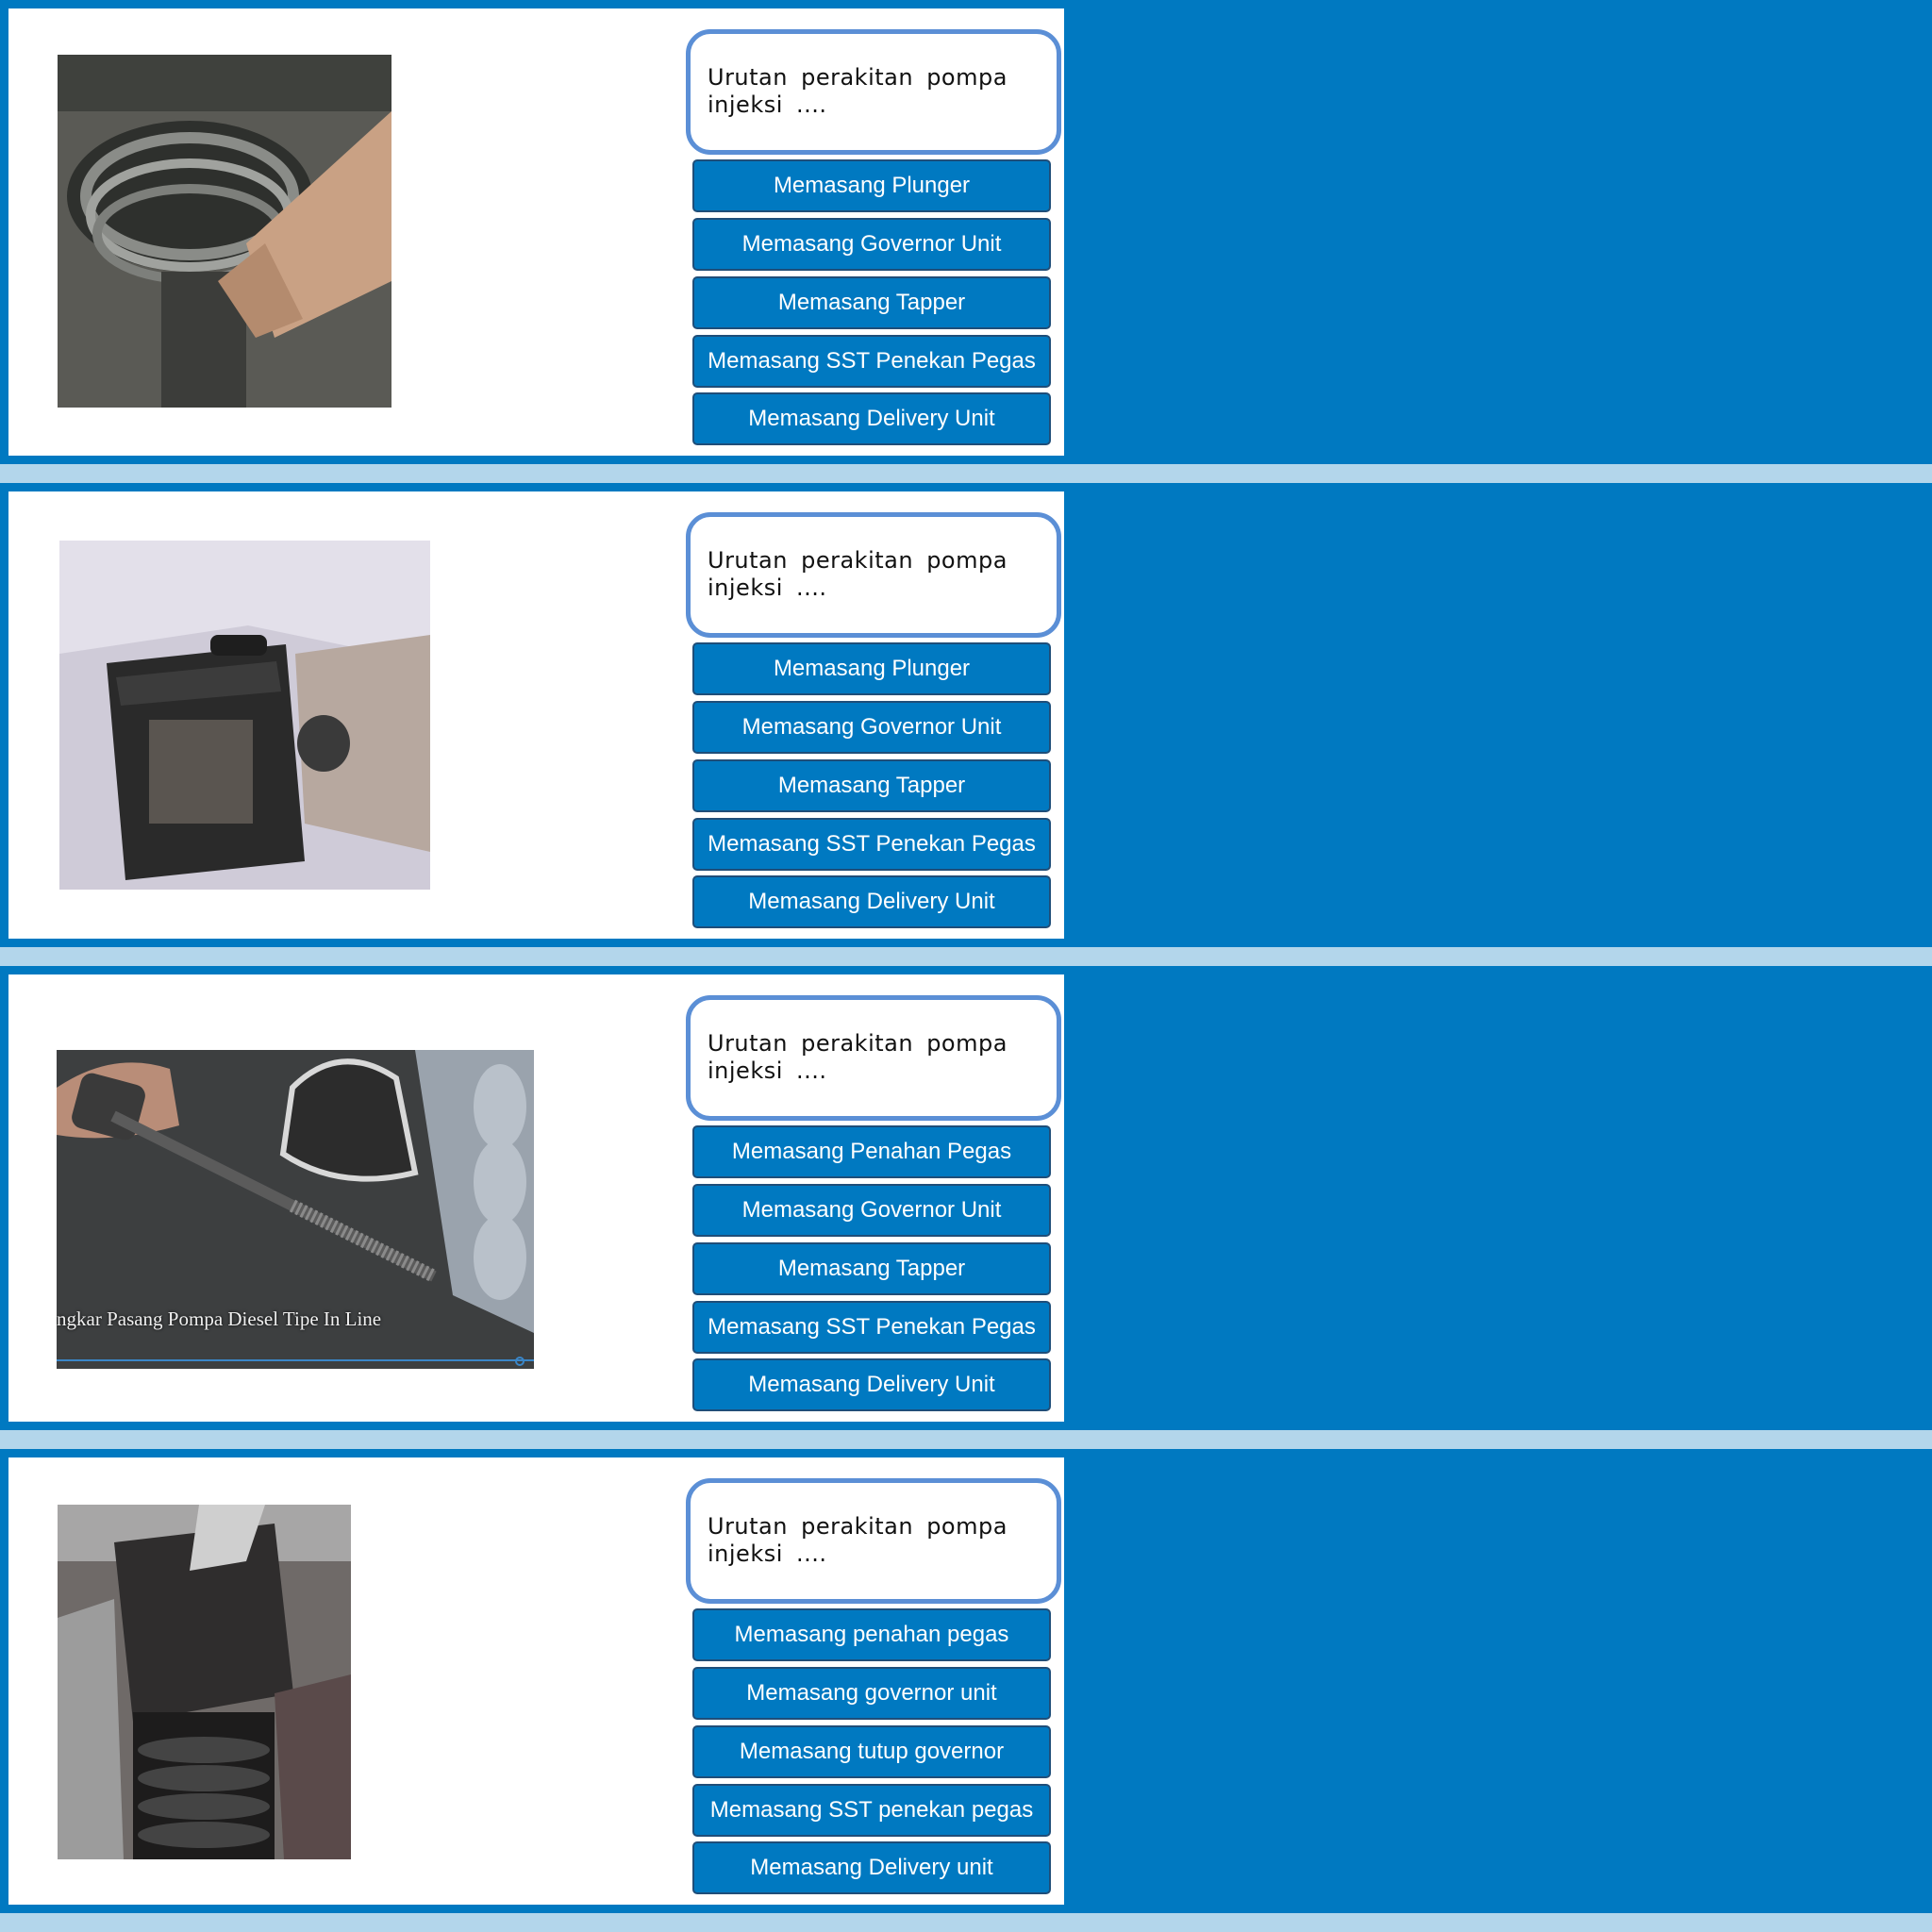  Describe the element at coordinates (520, 1361) in the screenshot. I see `video-scrubber-handle` at that location.